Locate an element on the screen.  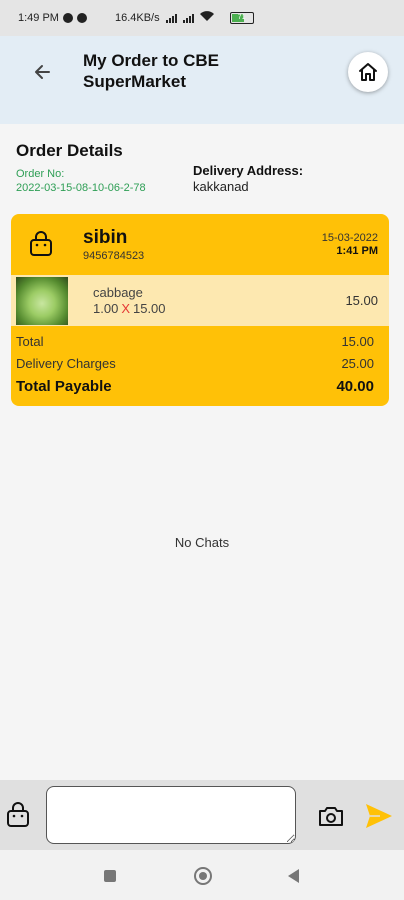
item-times-sign: X is located at coordinates (125, 308).